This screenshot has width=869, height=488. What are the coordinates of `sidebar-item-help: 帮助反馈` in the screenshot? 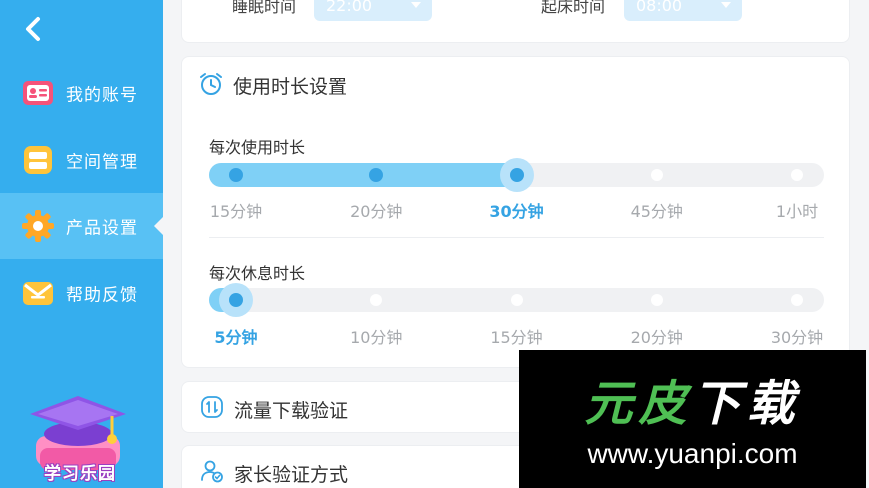 It's located at (81, 293).